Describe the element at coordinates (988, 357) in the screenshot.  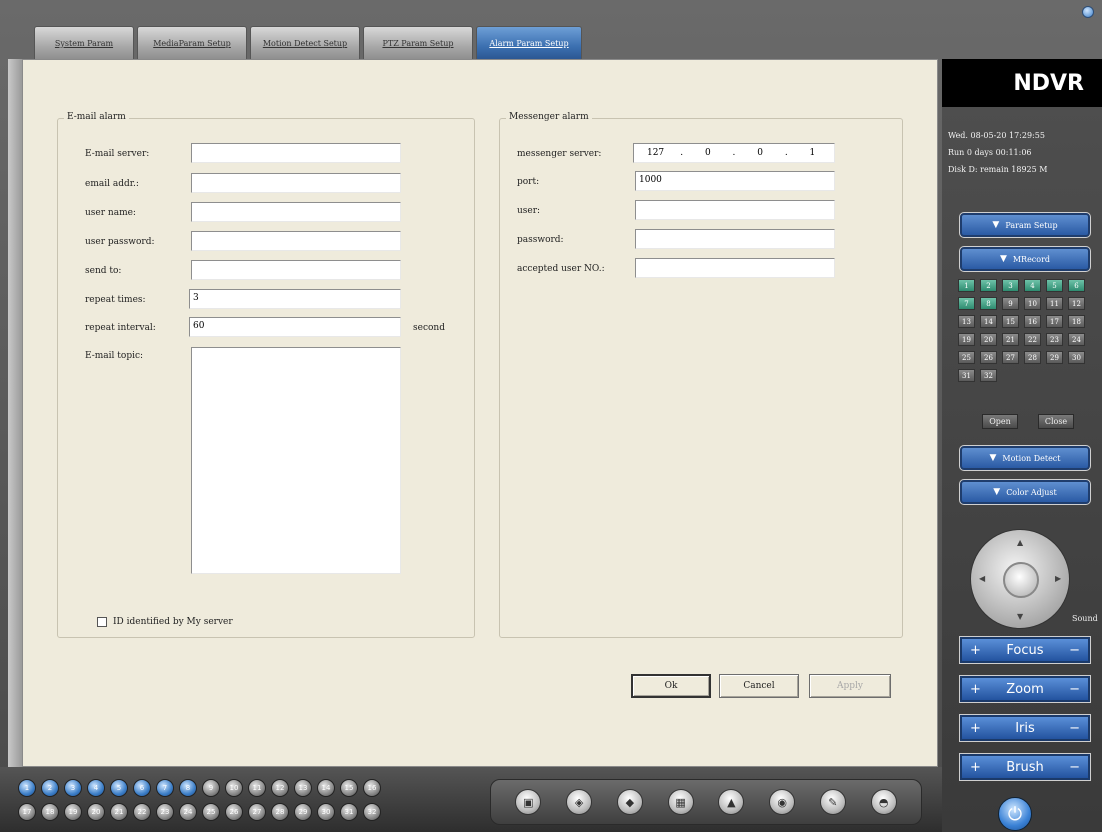
I see `channel-cell: 26` at that location.